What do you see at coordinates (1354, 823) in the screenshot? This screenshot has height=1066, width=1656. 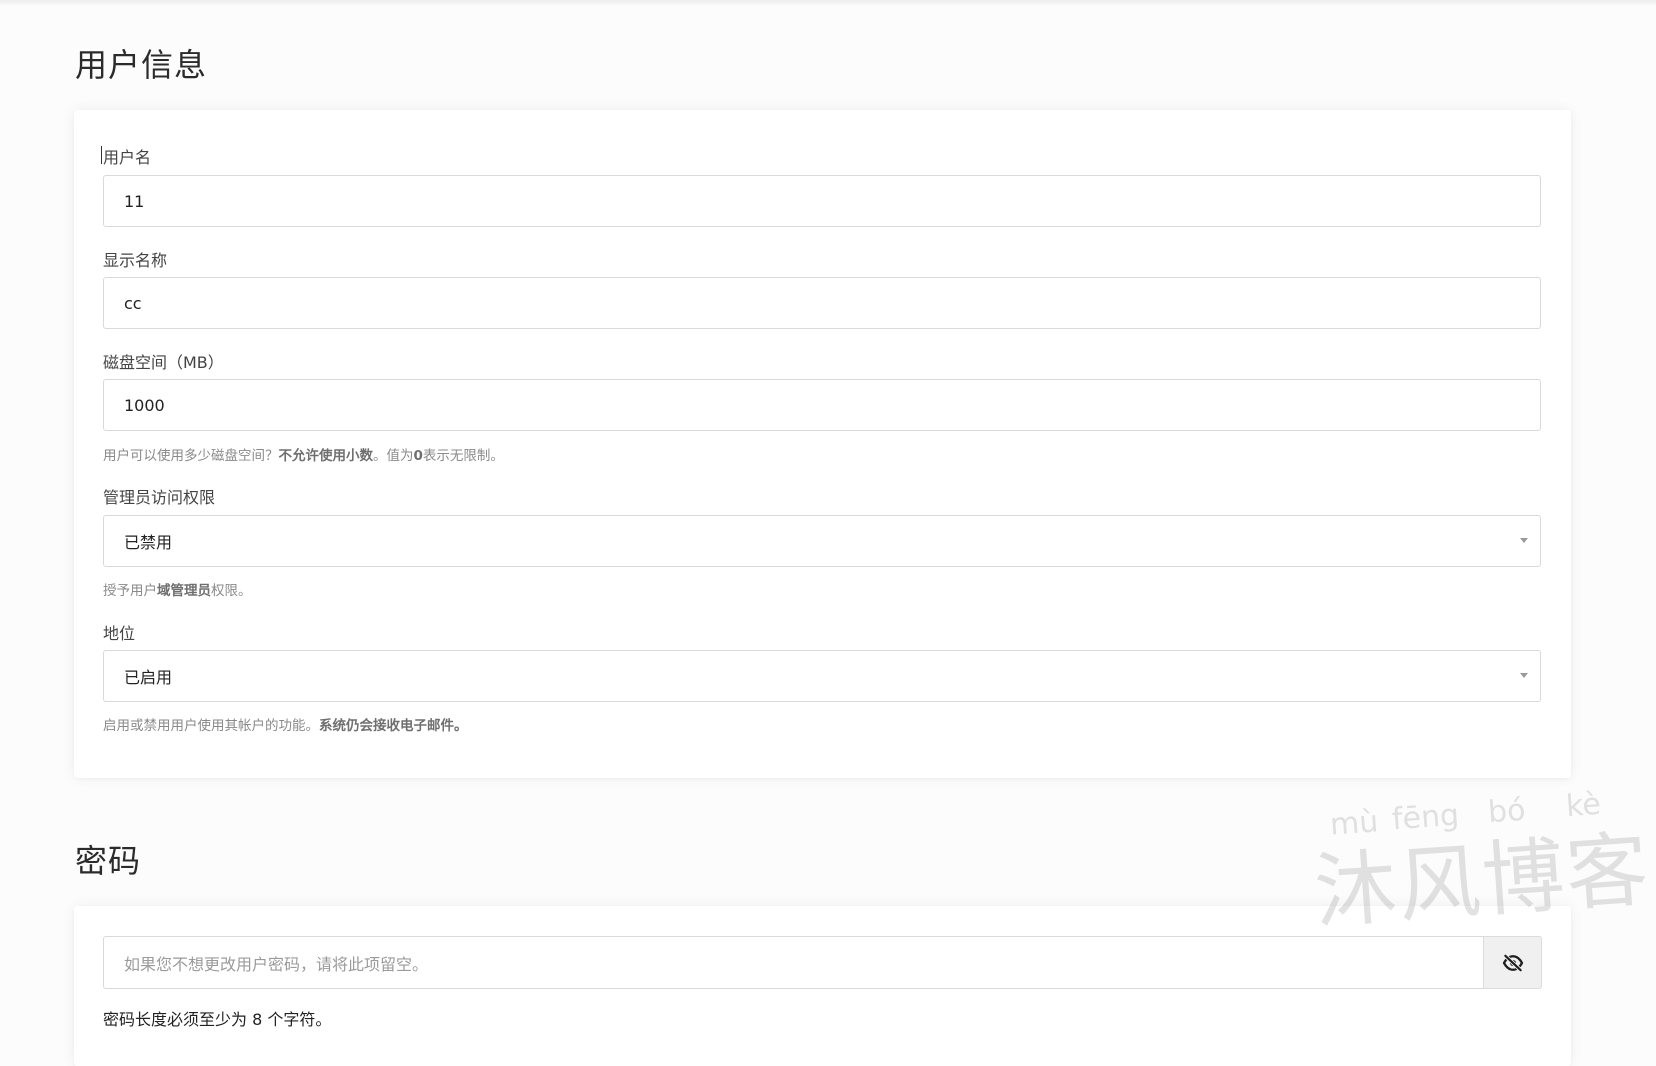 I see `watermark-pinyin-1: mù` at bounding box center [1354, 823].